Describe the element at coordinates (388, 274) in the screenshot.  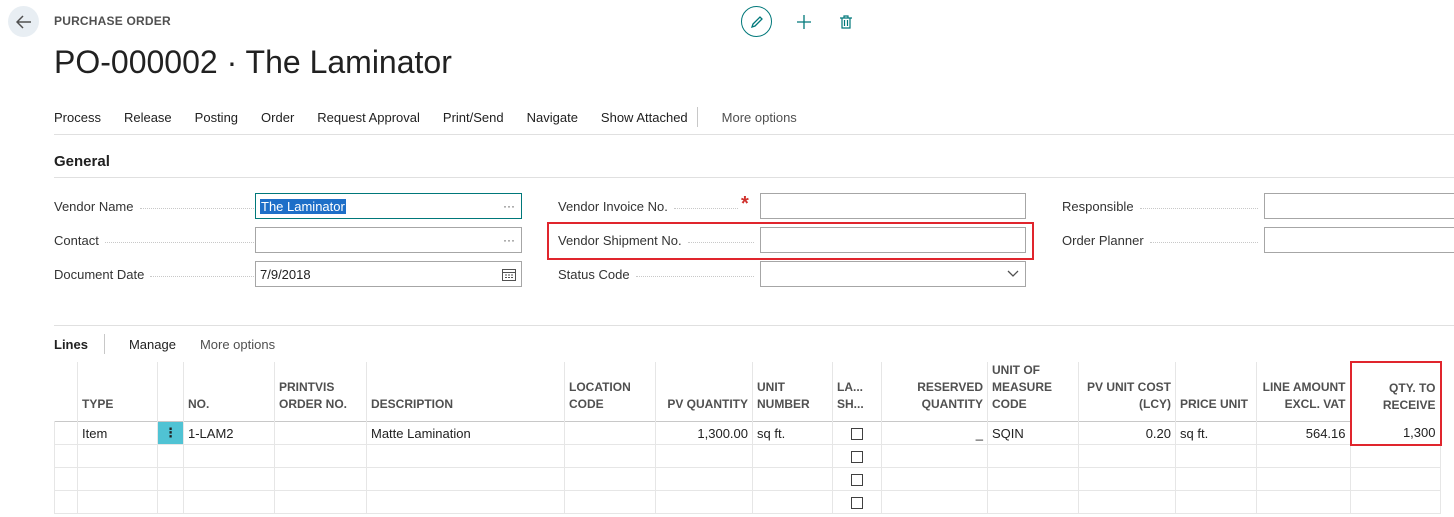
I see `document-date-input: 7/9/2018` at that location.